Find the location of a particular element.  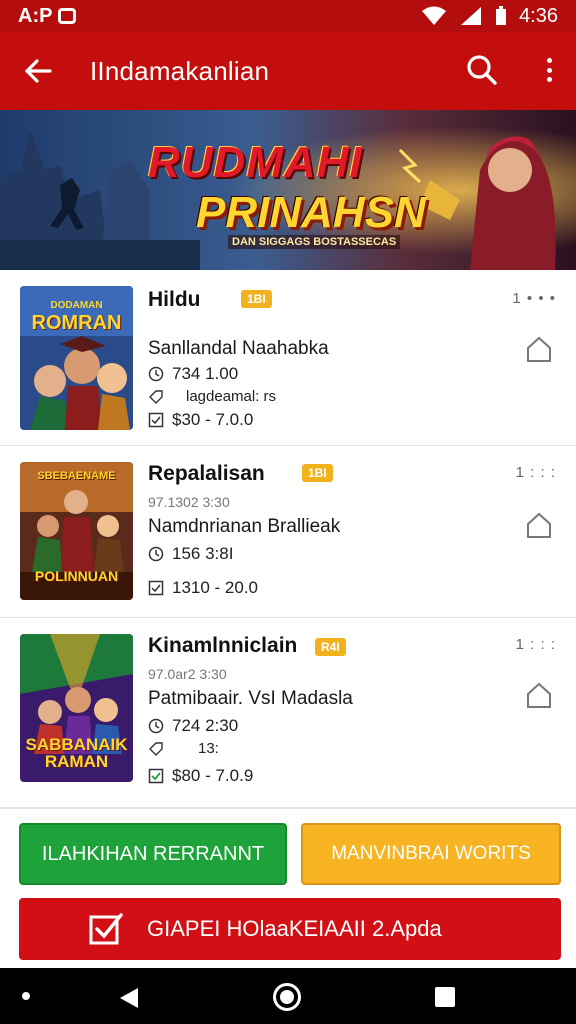

item-badge: R4I is located at coordinates (330, 647).